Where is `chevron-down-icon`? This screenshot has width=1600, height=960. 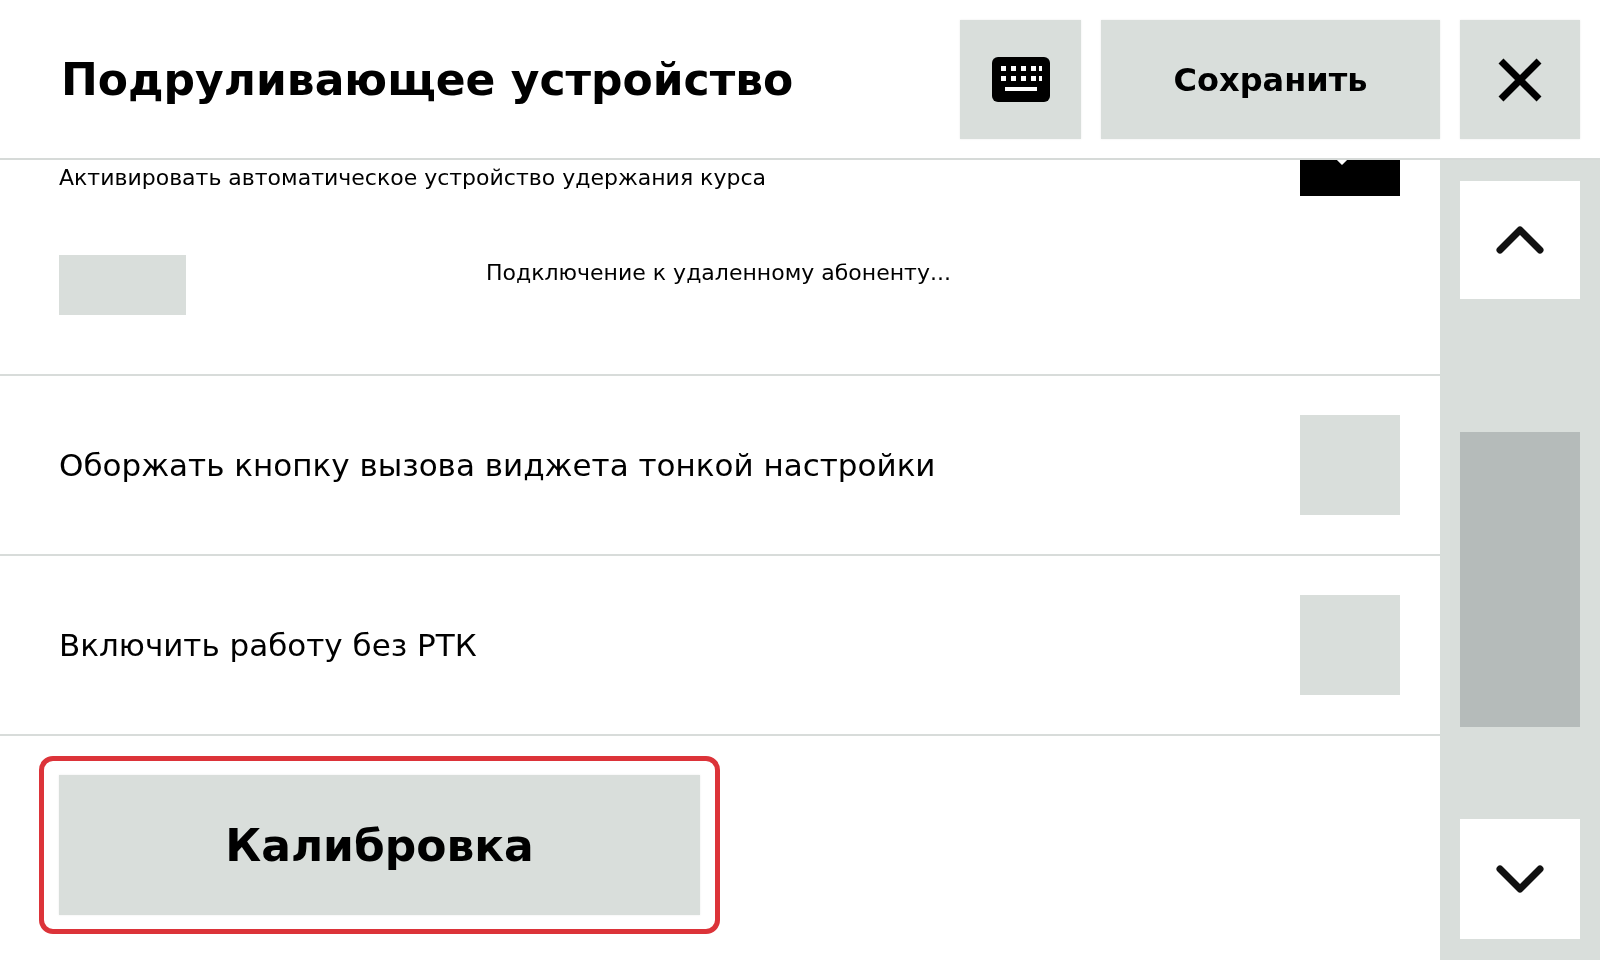
chevron-down-icon is located at coordinates (1520, 879).